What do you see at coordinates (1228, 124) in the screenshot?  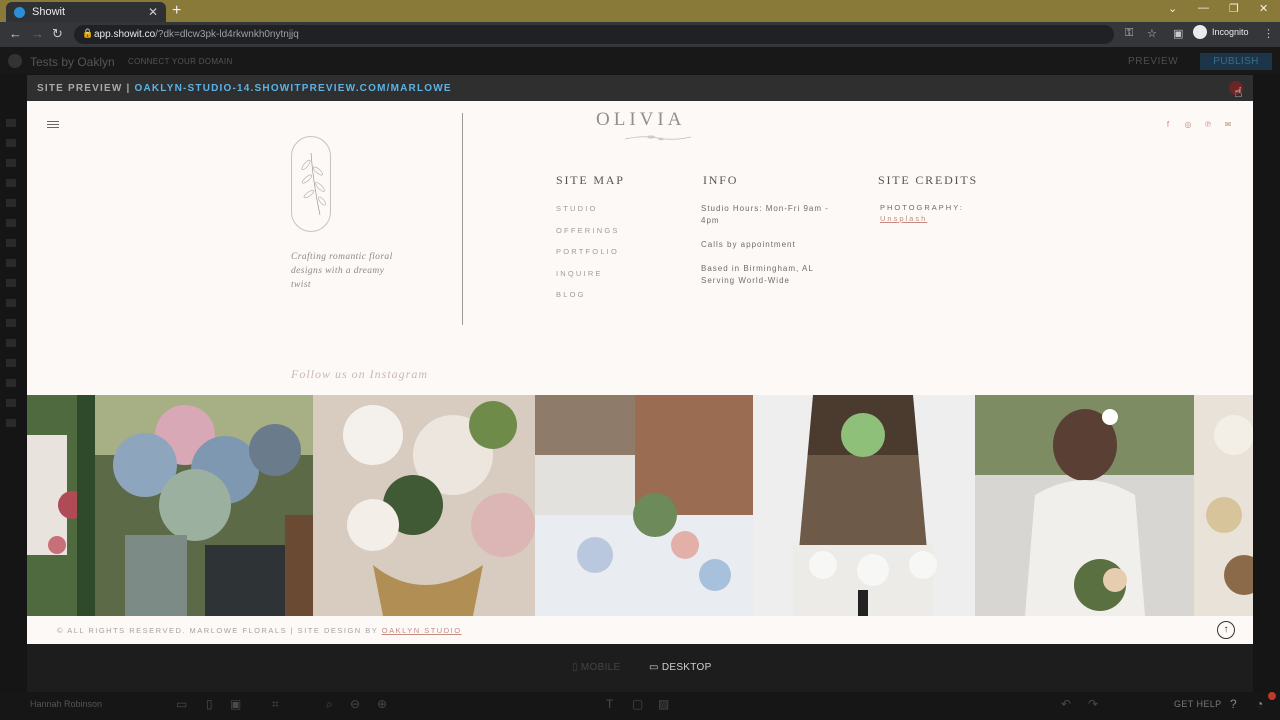 I see `email-icon: ✉` at bounding box center [1228, 124].